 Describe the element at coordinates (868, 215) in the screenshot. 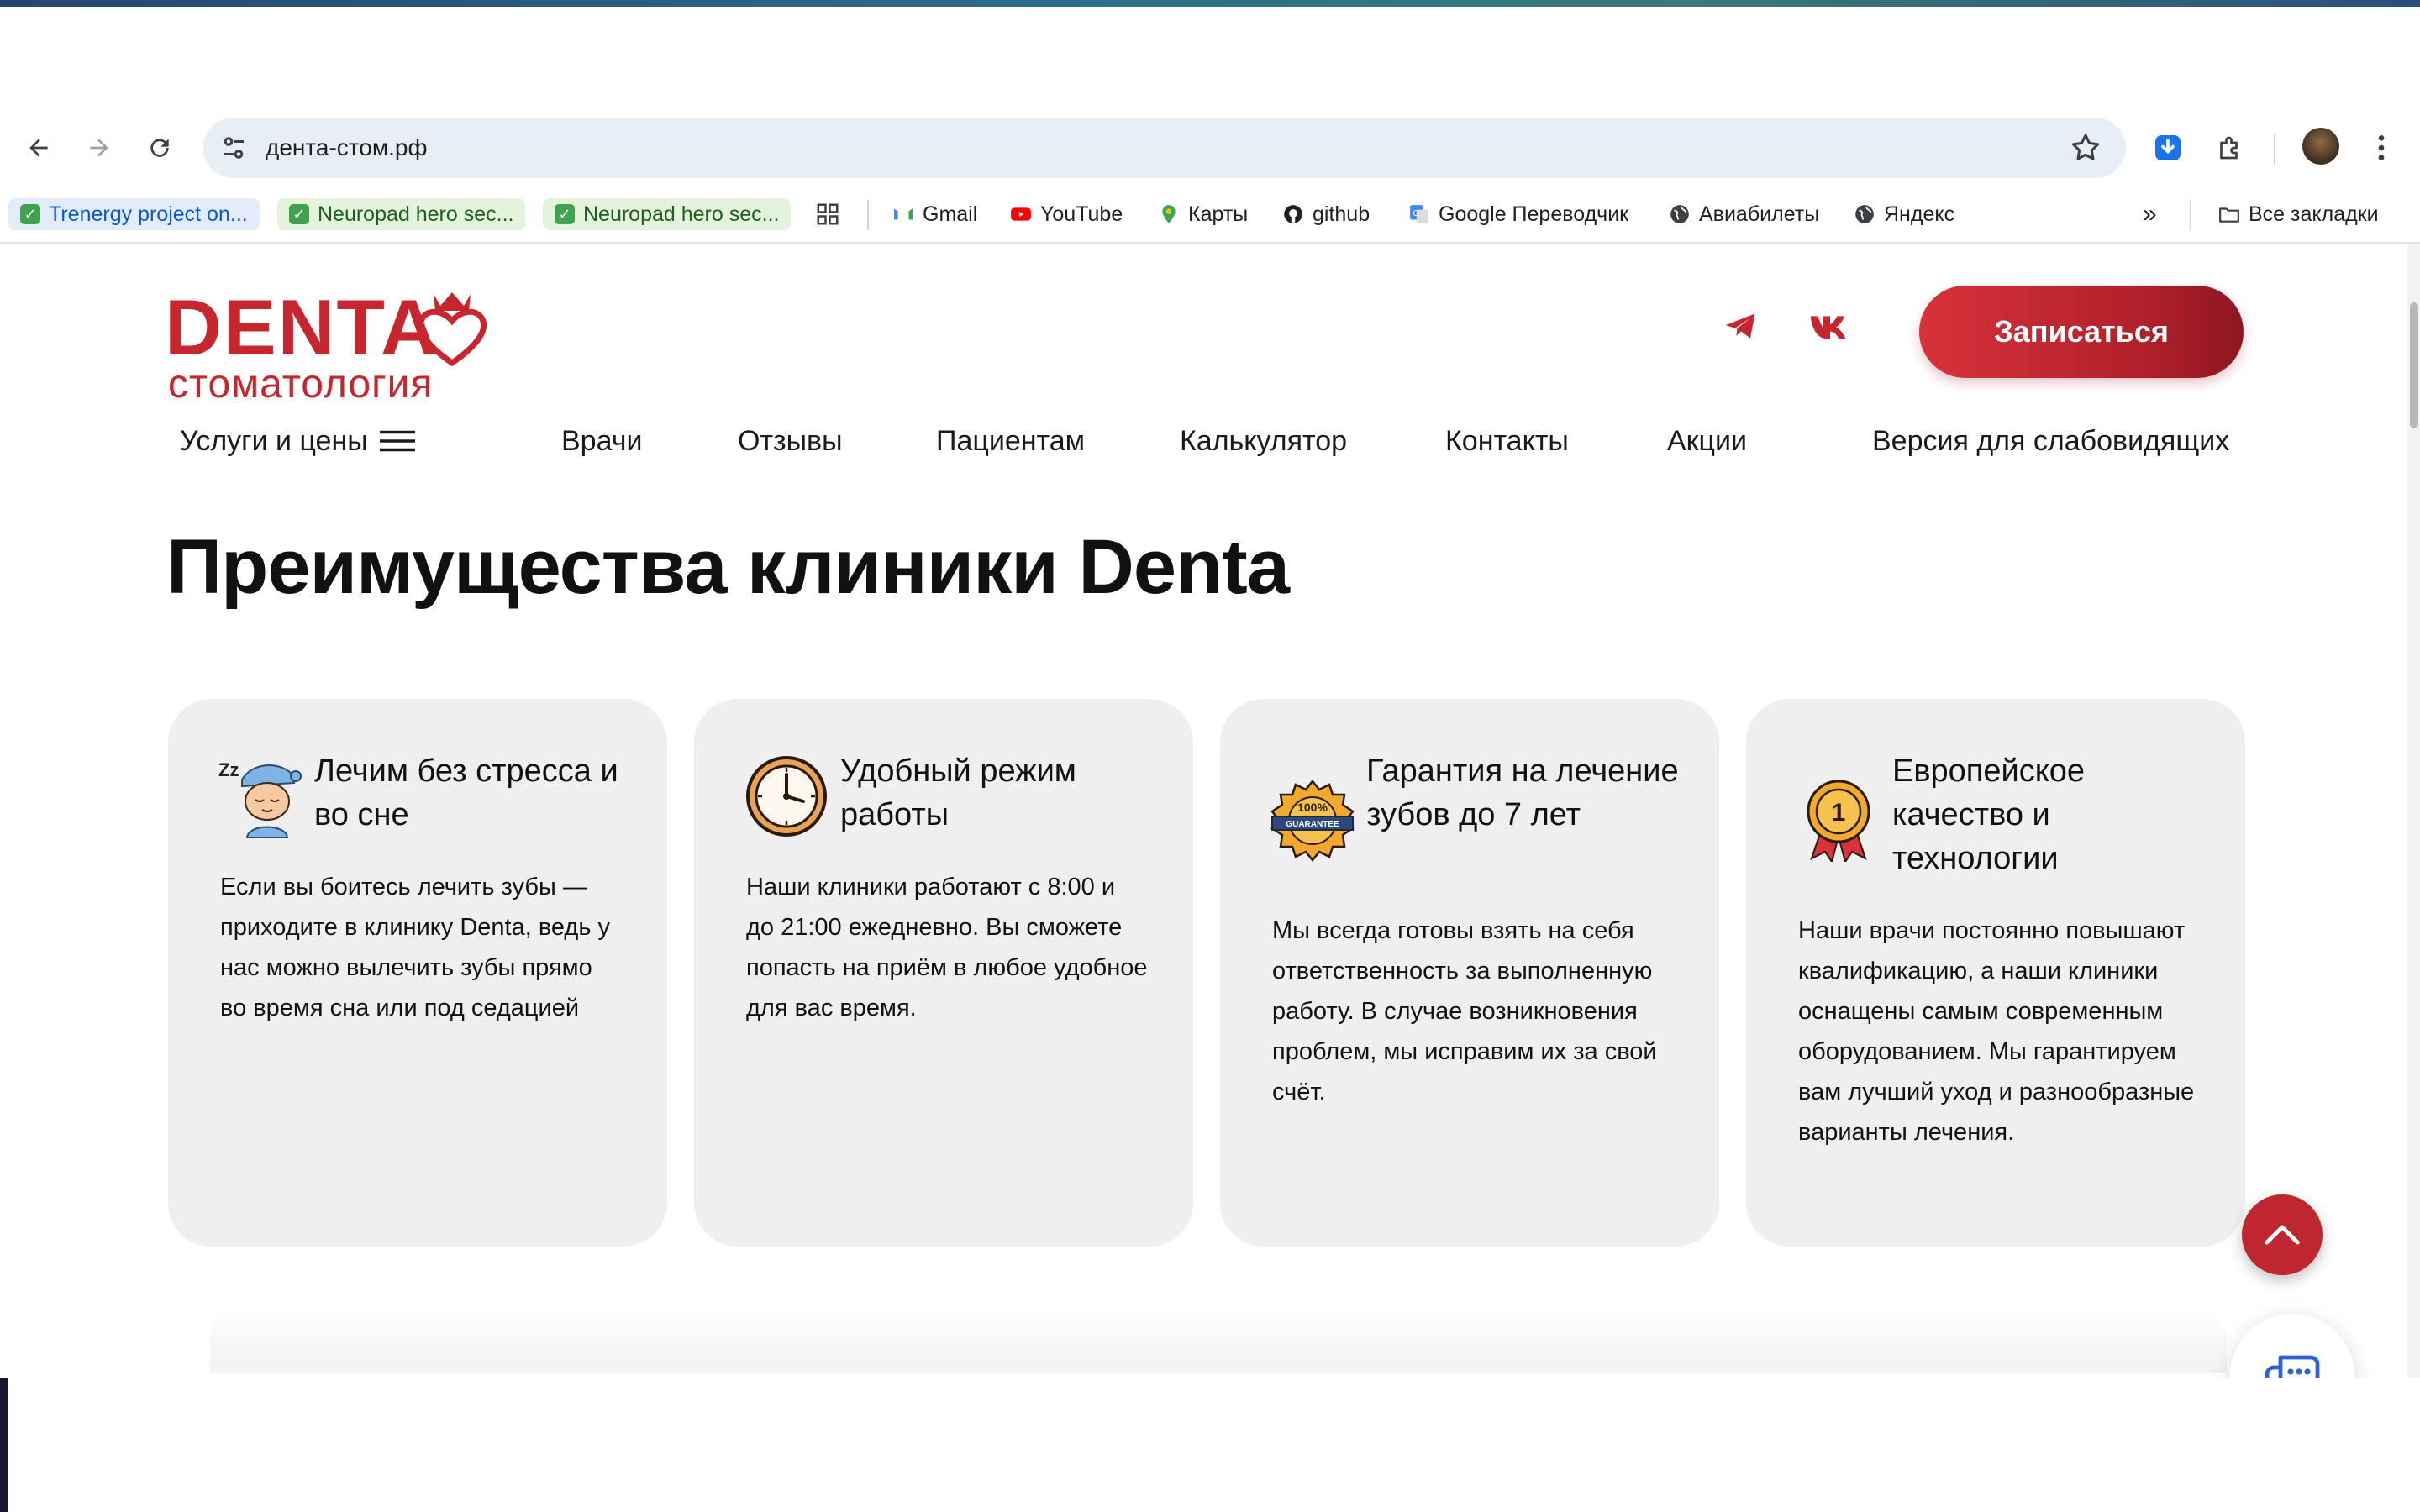

I see `bookmark-divider` at that location.